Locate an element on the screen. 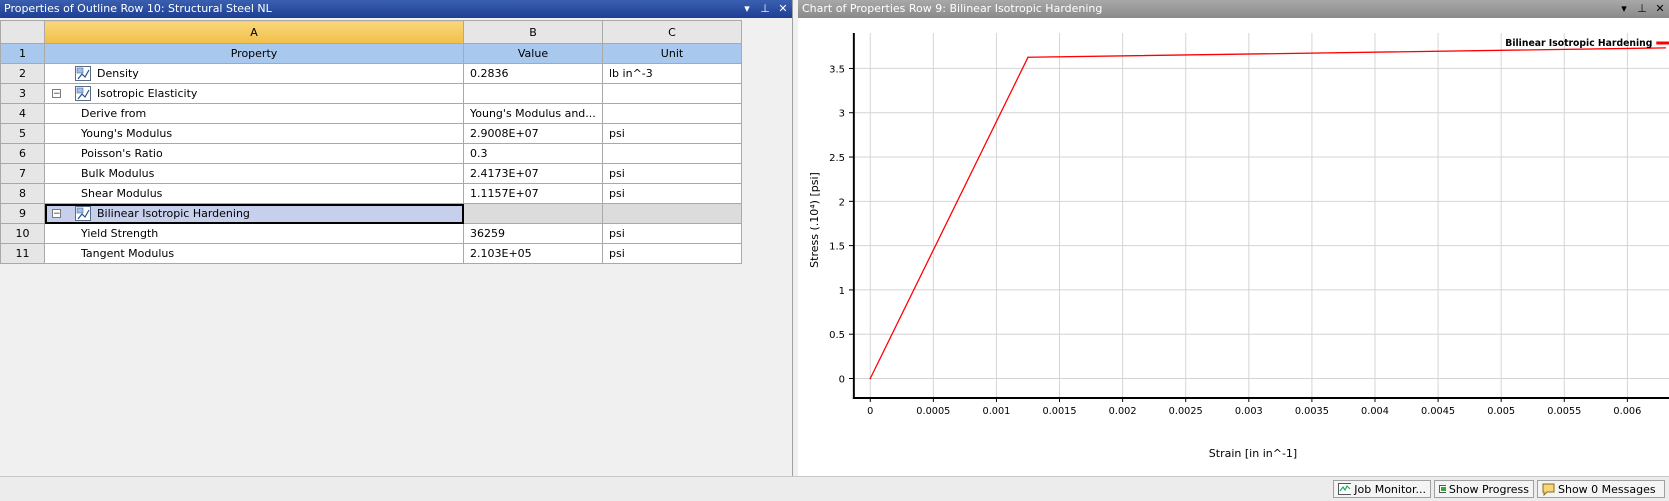  unit-header: Unit is located at coordinates (672, 53).